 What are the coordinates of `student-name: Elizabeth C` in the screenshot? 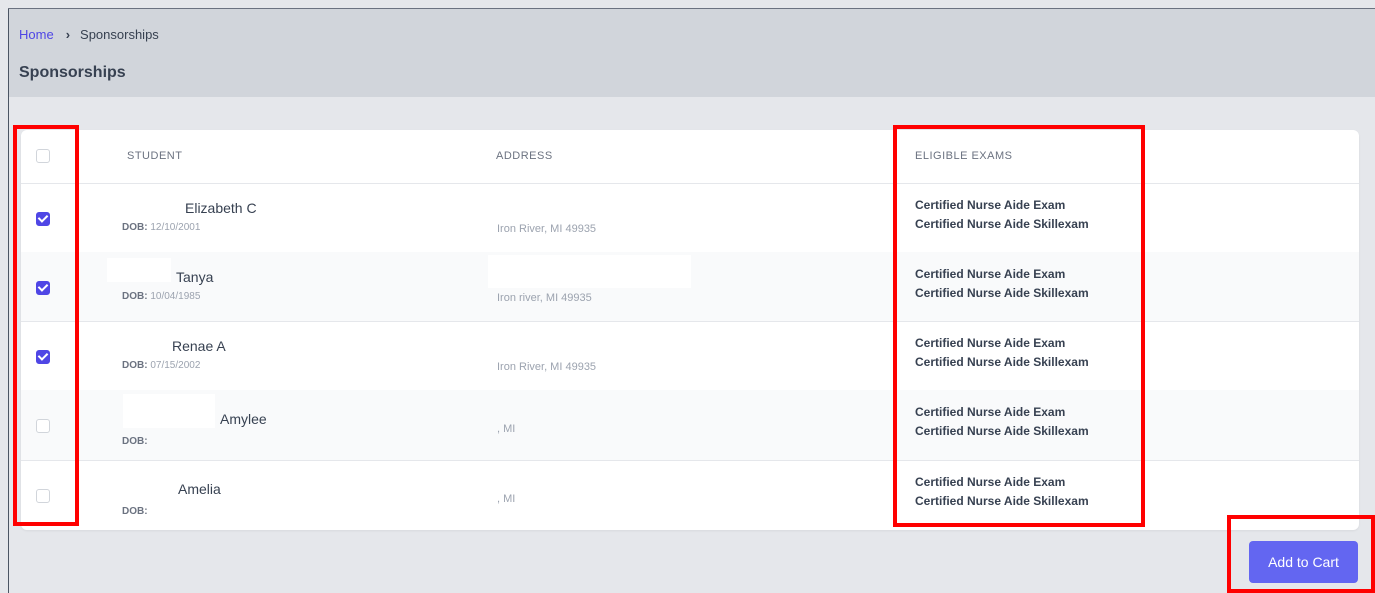 It's located at (221, 208).